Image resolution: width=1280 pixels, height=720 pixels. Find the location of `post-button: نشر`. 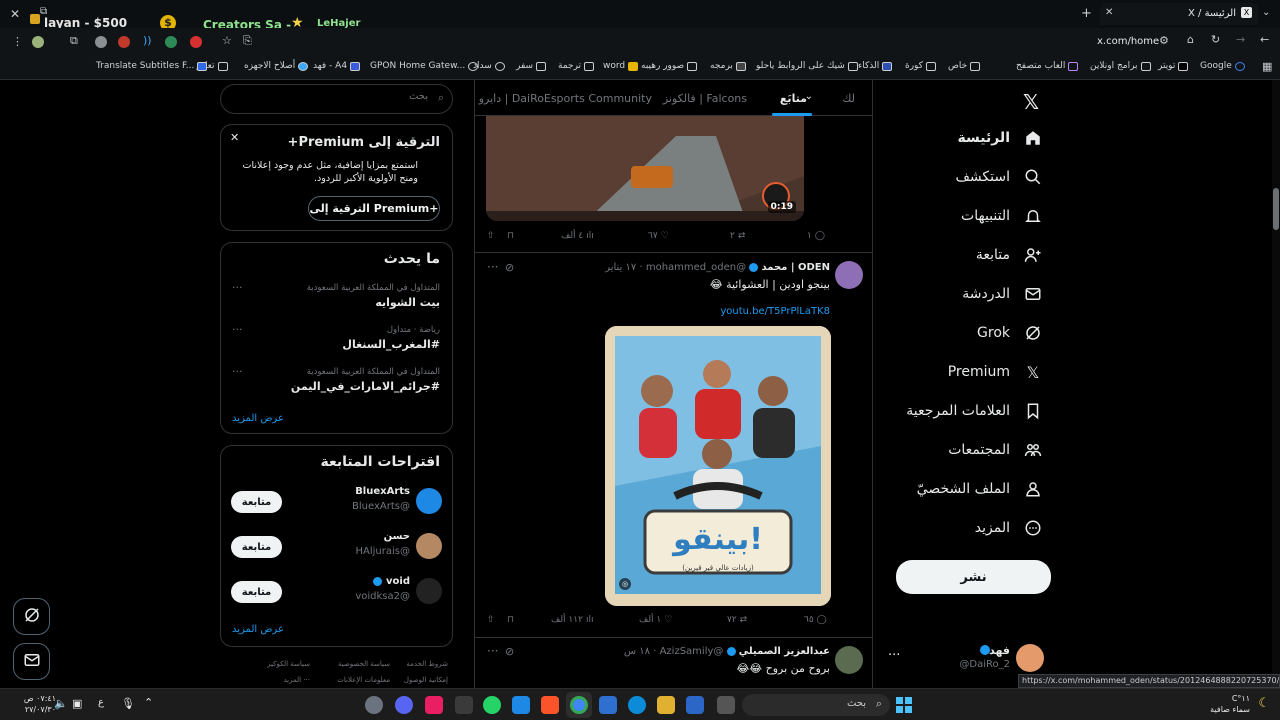

post-button: نشر is located at coordinates (973, 577).